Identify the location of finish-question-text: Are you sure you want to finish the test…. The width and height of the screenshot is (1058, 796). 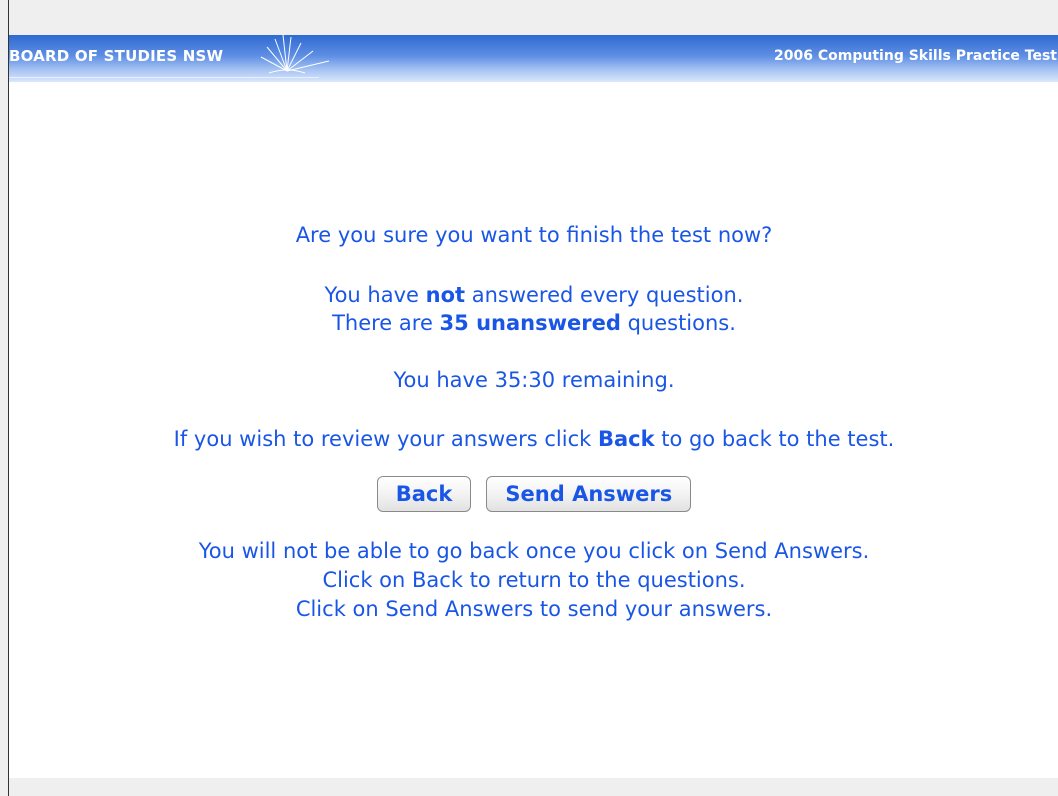
(534, 235).